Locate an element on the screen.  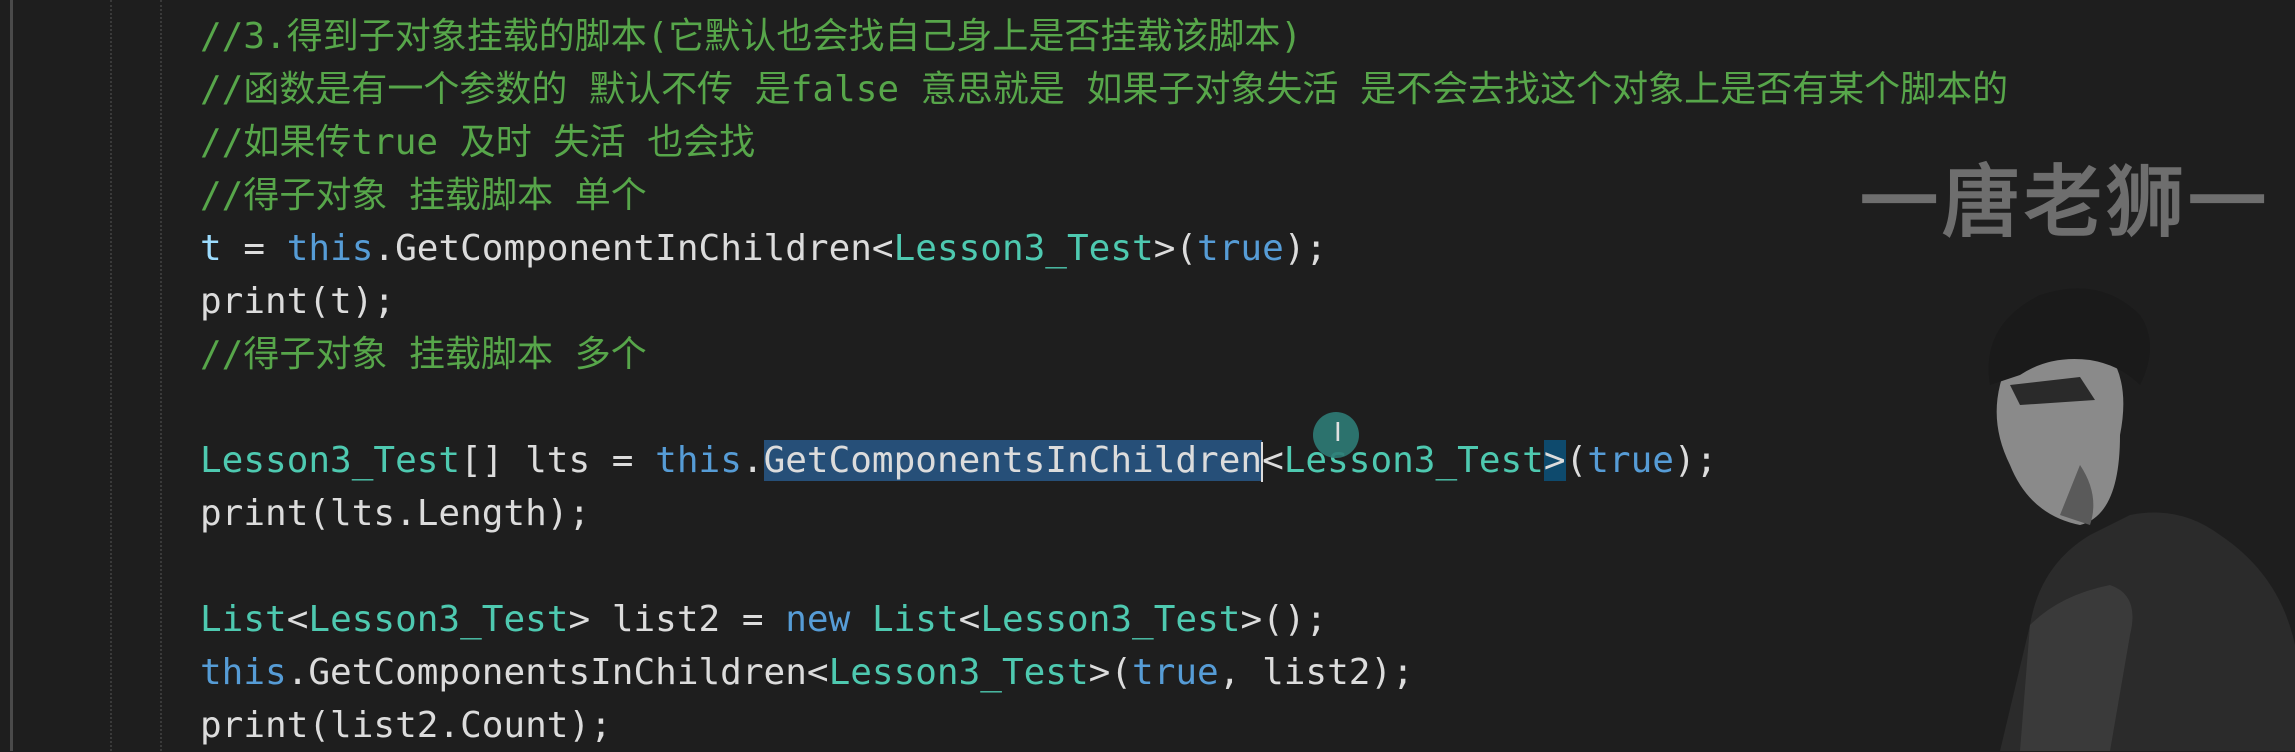
gutter-border is located at coordinates (11, 375).